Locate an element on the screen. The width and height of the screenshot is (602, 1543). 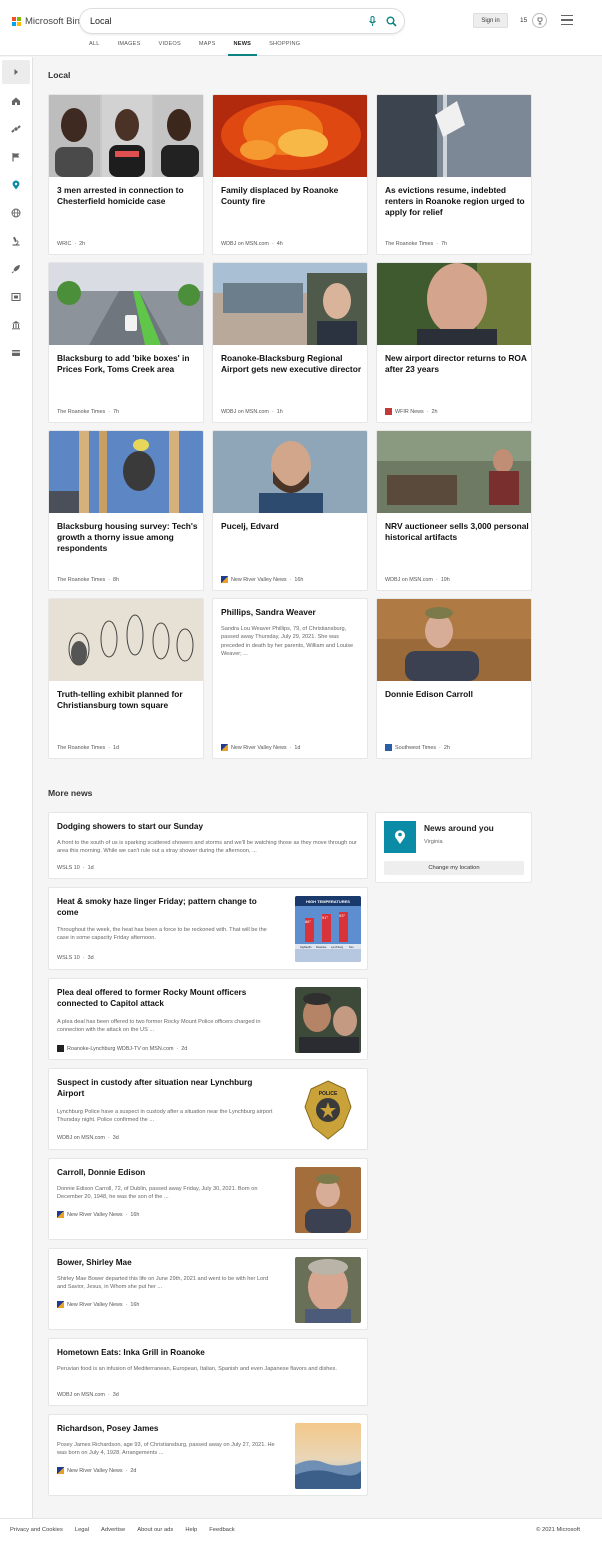
search-box is located at coordinates (242, 21).